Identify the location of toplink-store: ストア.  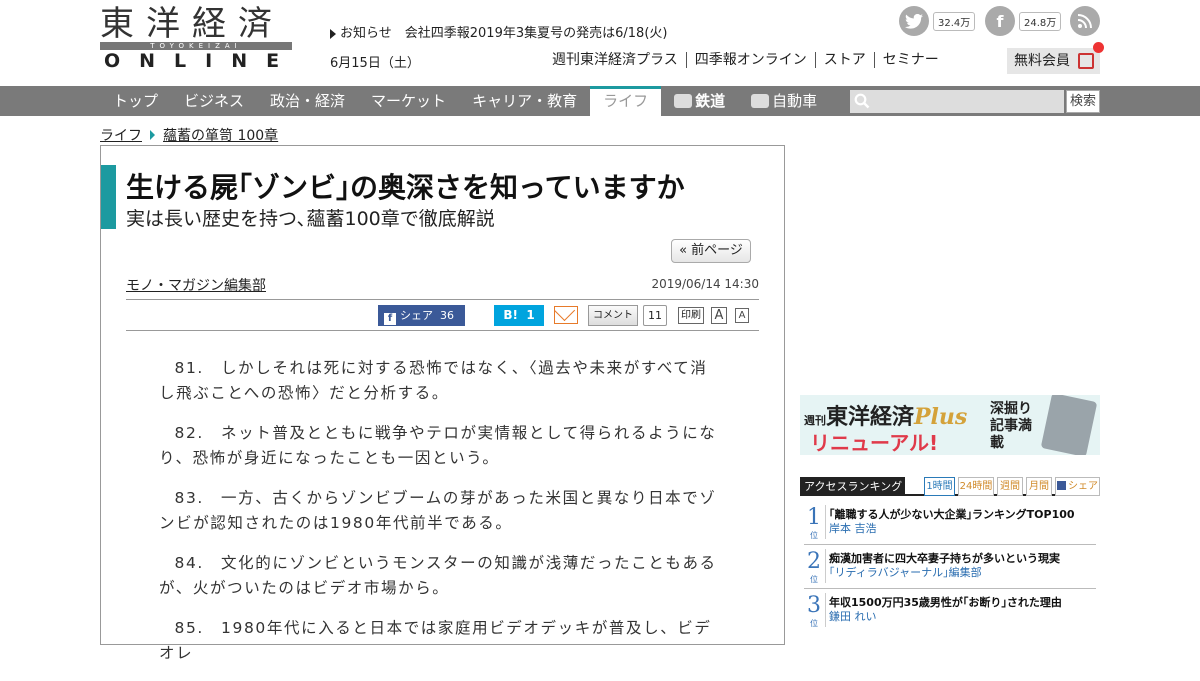
(844, 60).